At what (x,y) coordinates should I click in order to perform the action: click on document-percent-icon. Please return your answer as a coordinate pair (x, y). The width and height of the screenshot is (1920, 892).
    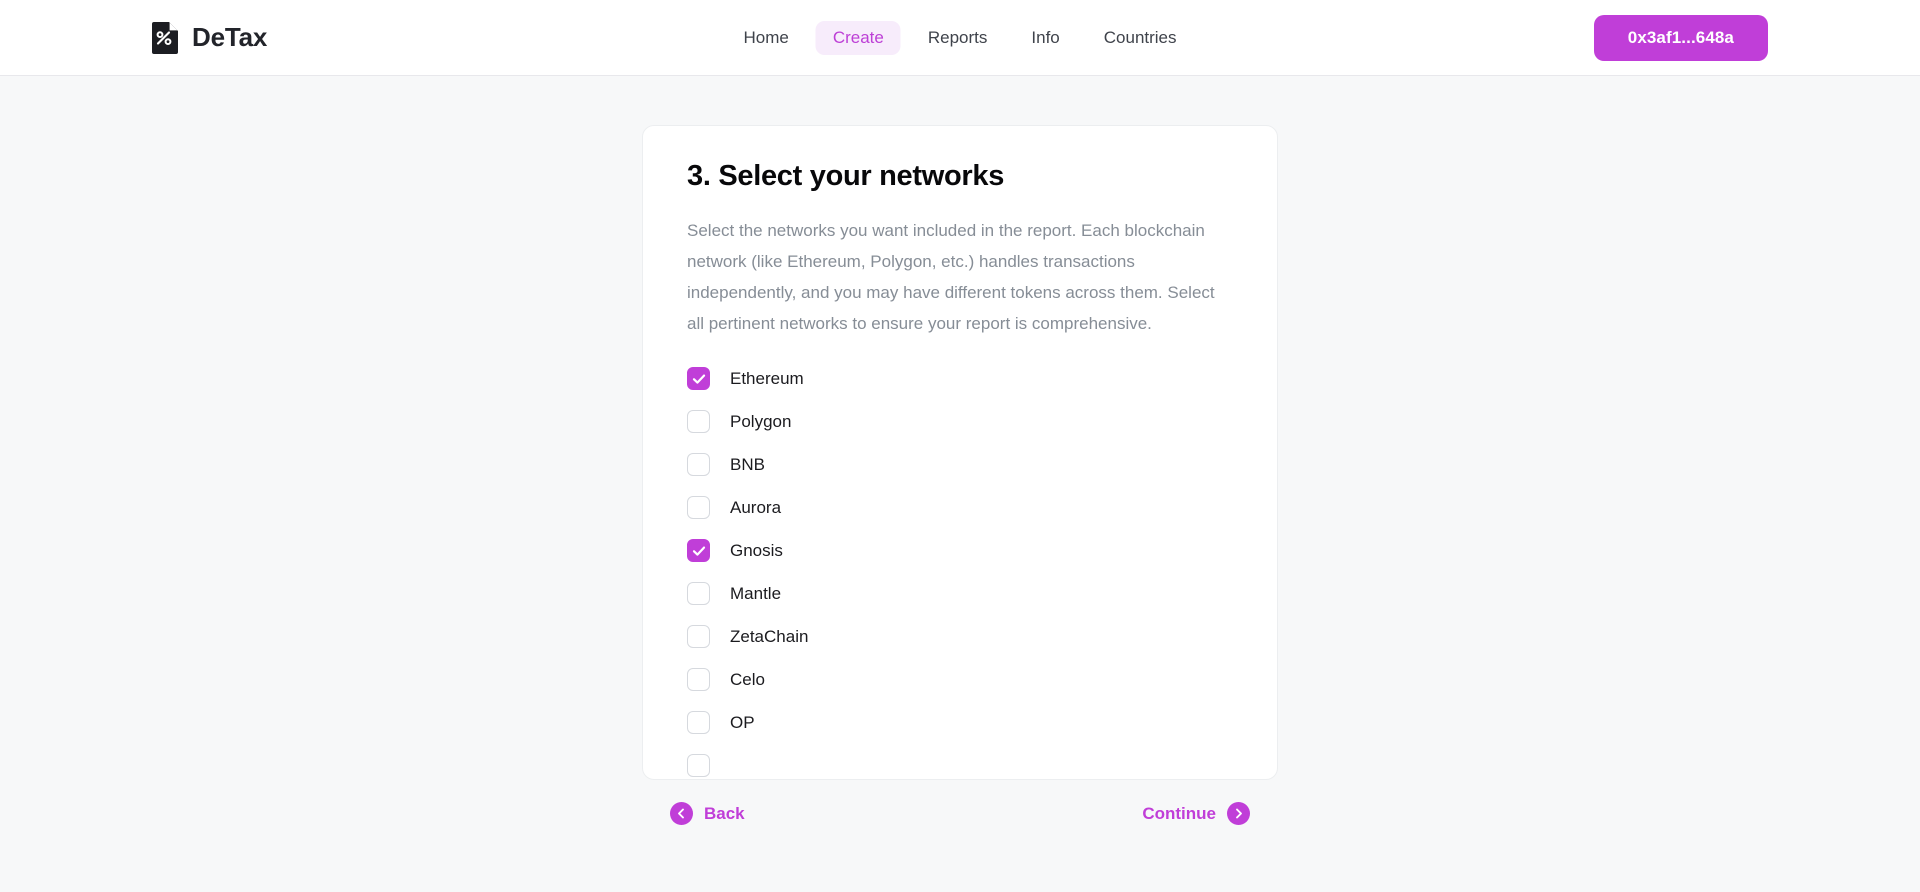
    Looking at the image, I should click on (165, 37).